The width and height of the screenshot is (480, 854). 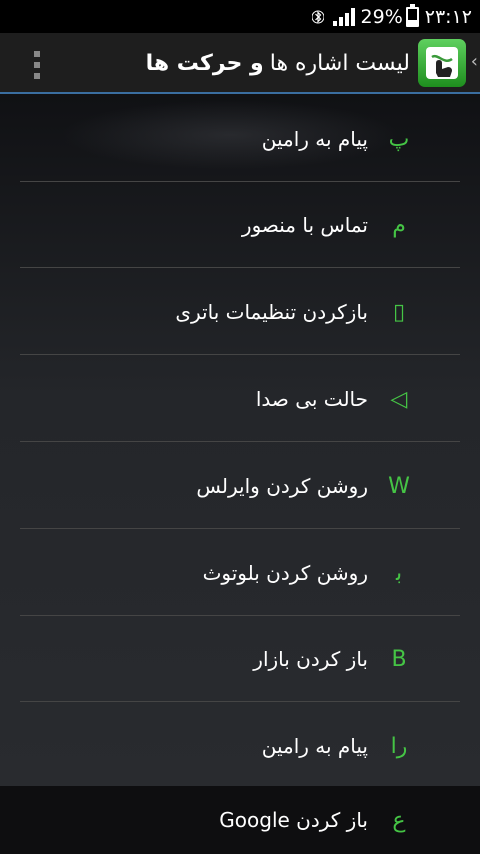 I want to click on gesture-app-icon, so click(x=442, y=63).